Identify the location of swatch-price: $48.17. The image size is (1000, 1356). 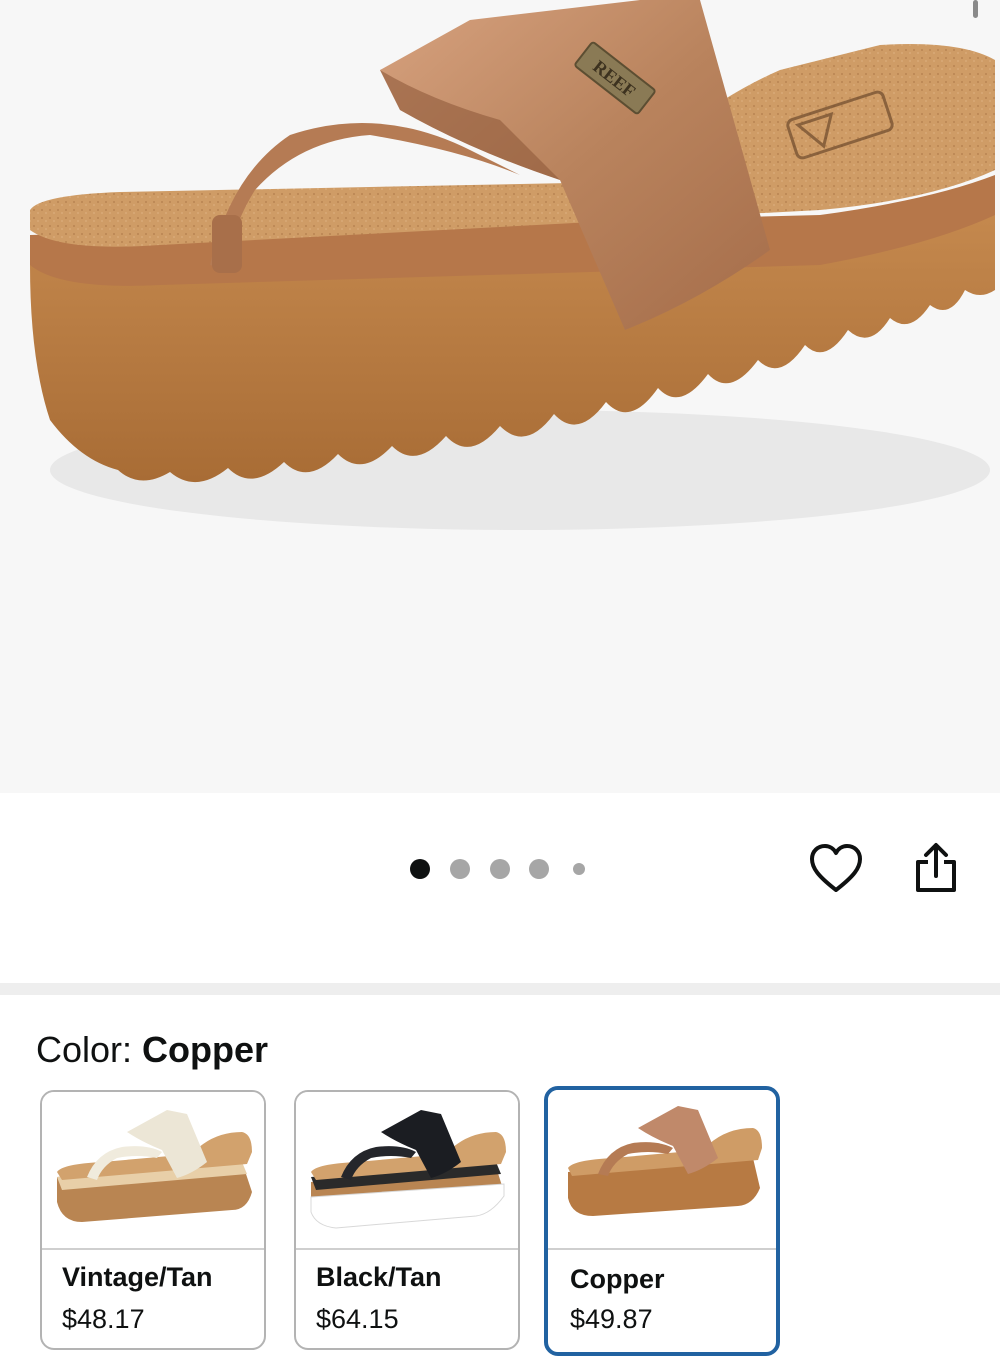
(103, 1319).